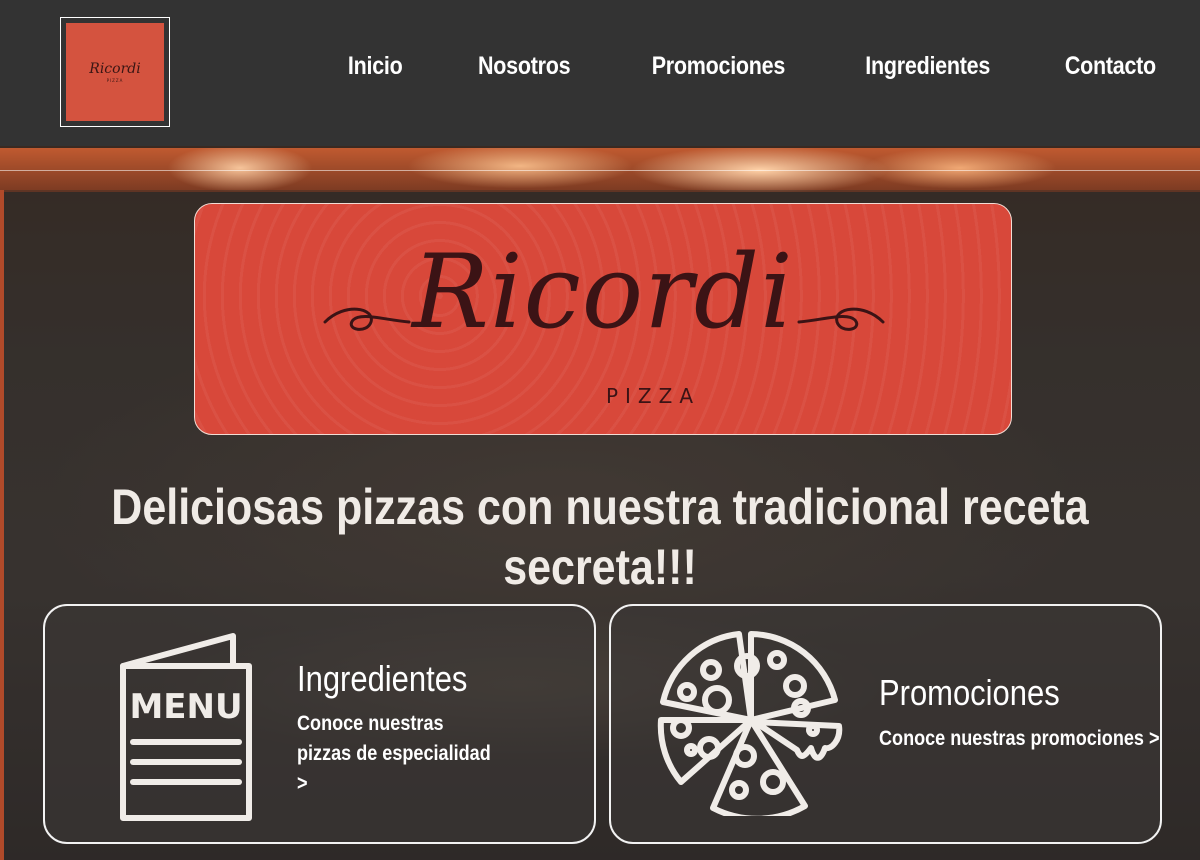  I want to click on hero-edge, so click(2, 525).